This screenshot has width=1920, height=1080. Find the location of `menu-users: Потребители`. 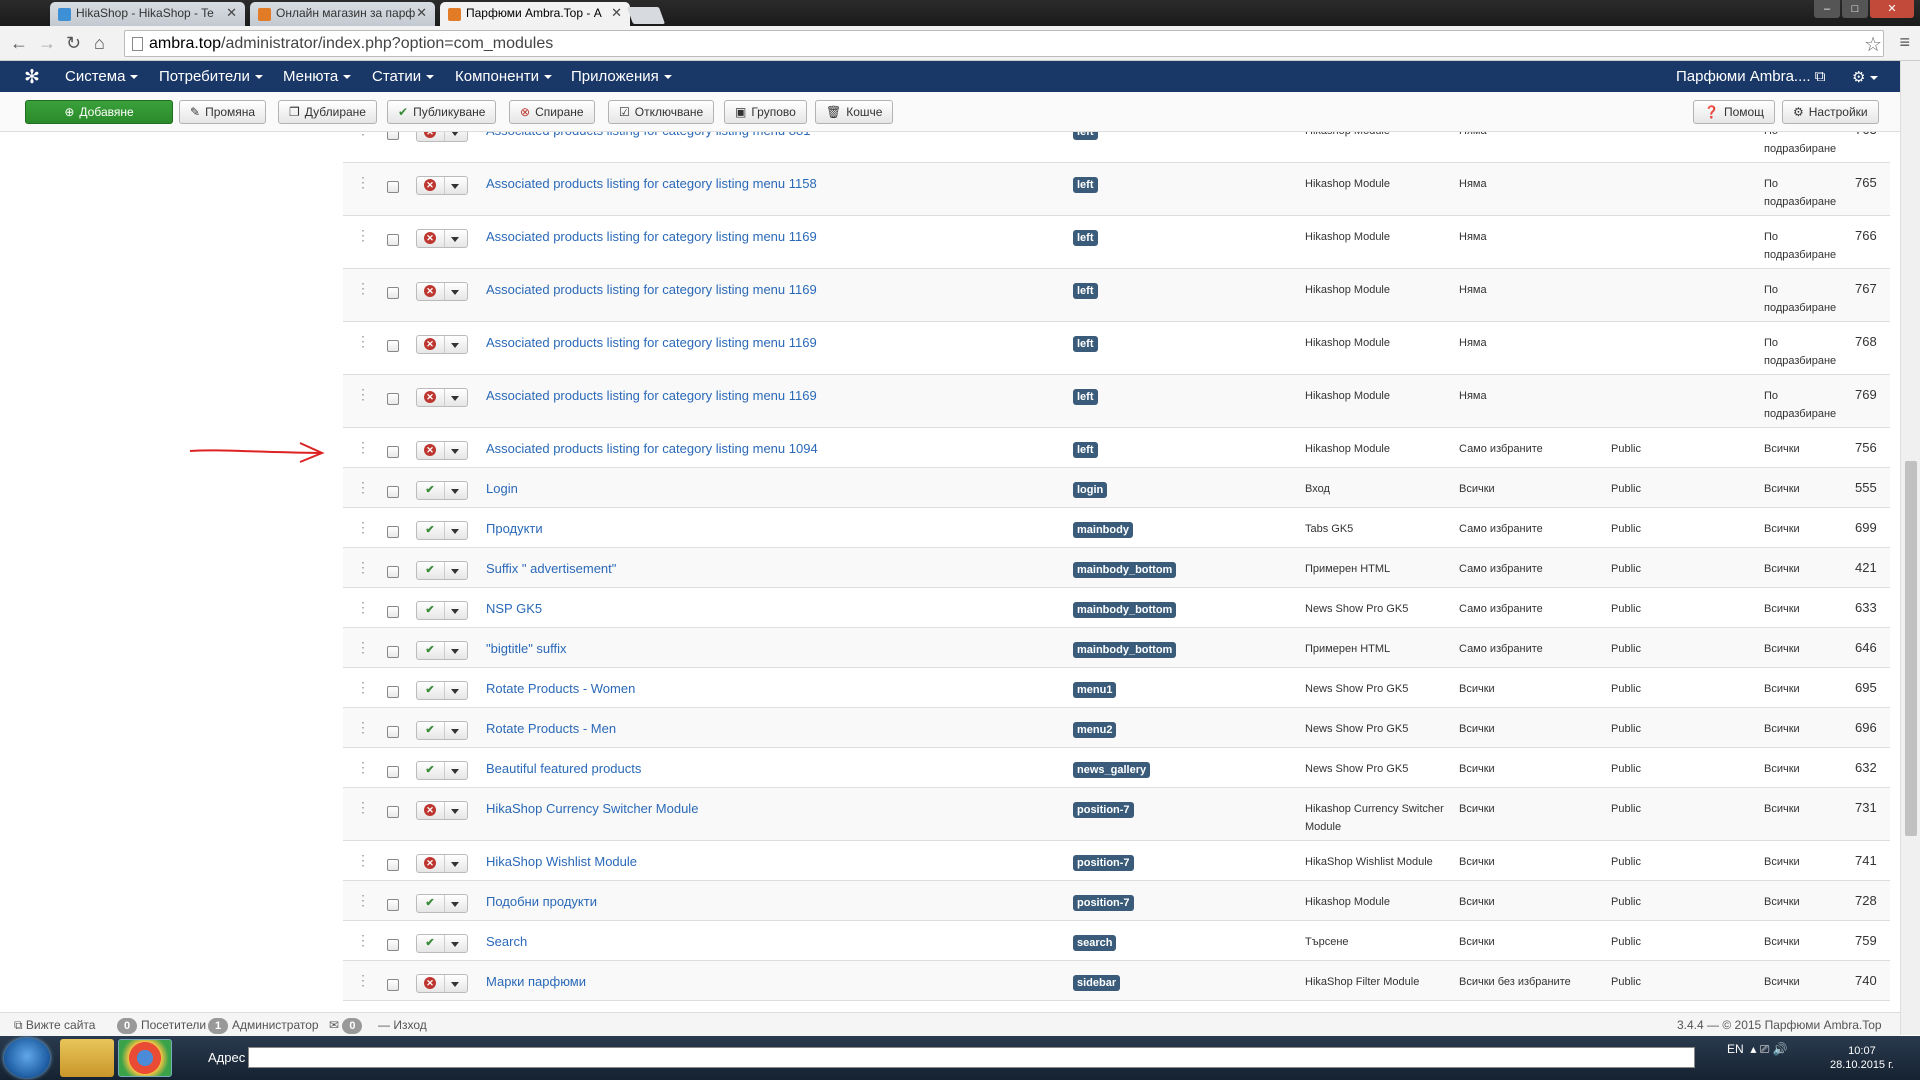

menu-users: Потребители is located at coordinates (211, 76).